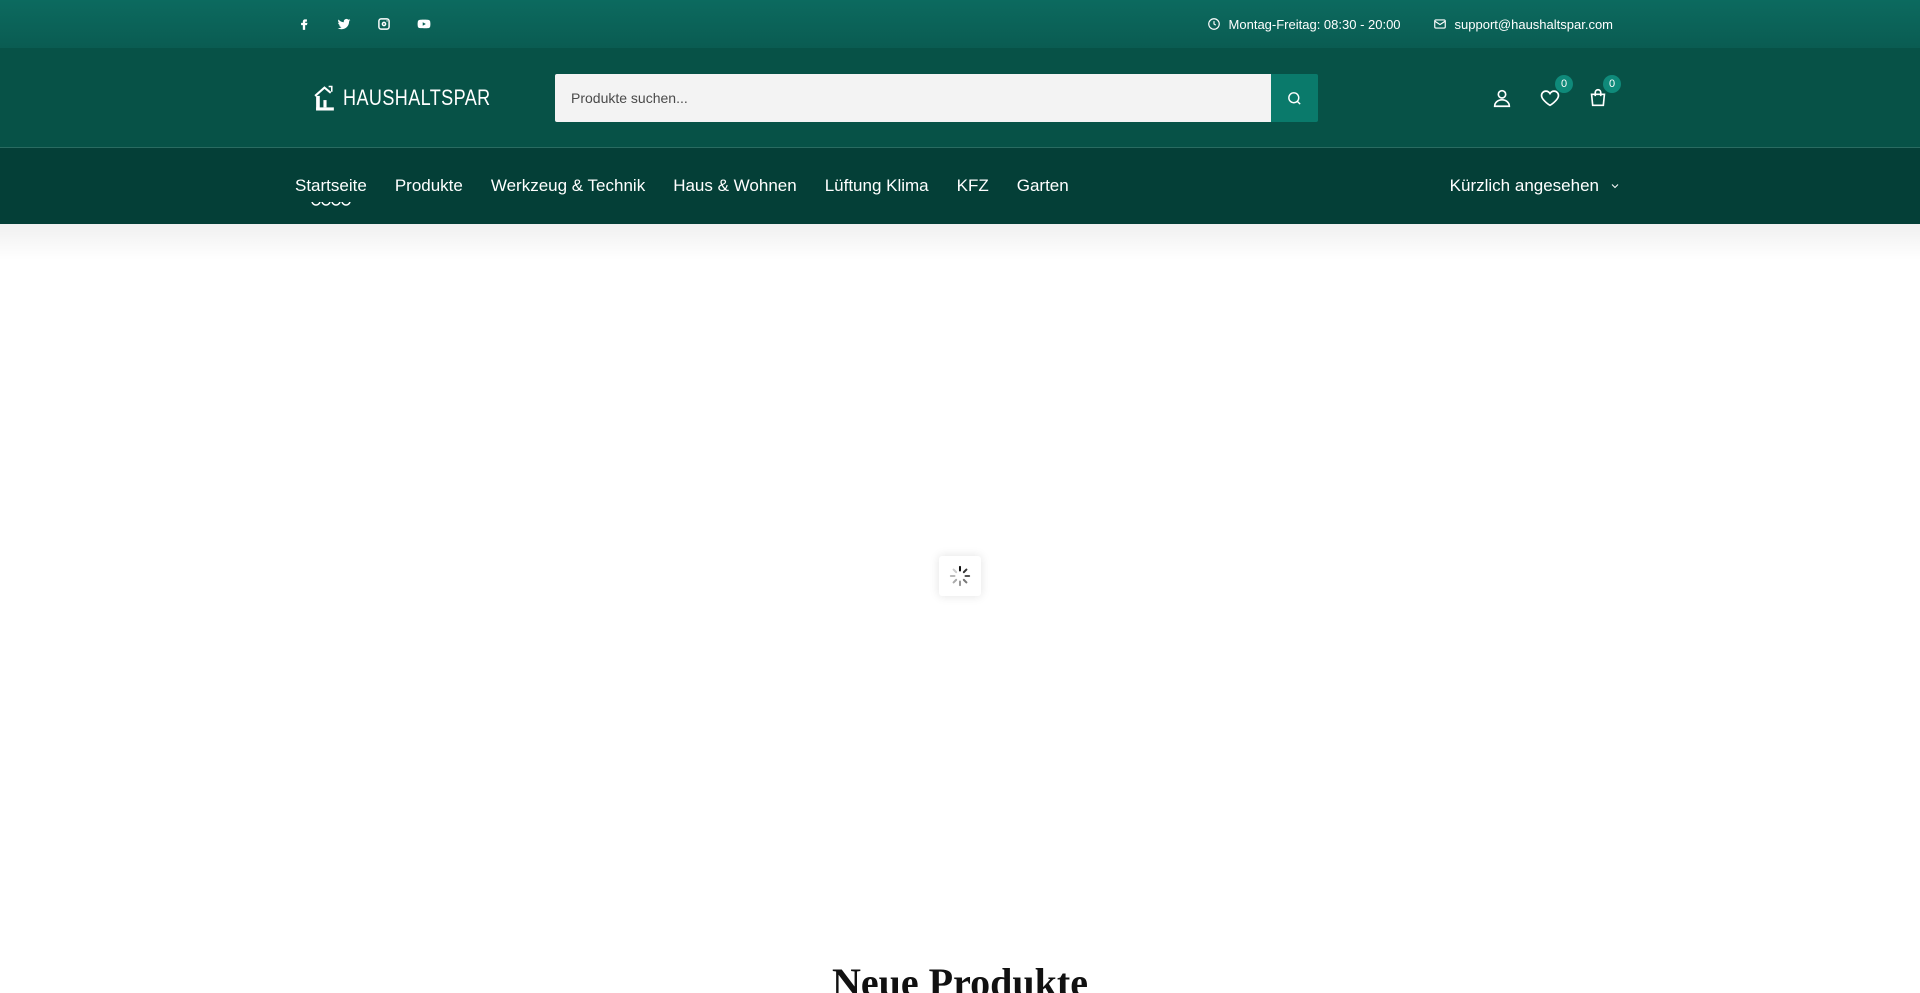 This screenshot has height=993, width=1920. I want to click on twitter-icon, so click(343, 24).